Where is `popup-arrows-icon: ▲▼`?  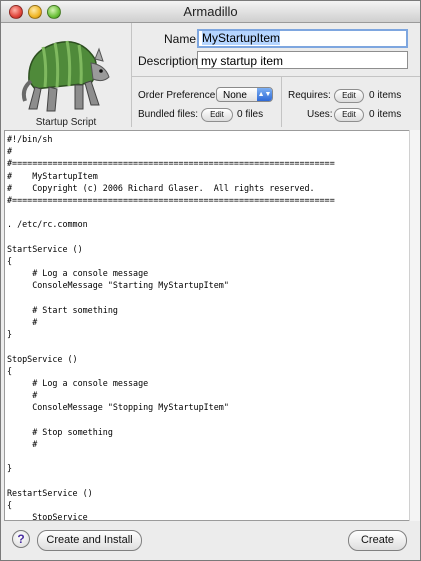 popup-arrows-icon: ▲▼ is located at coordinates (264, 94).